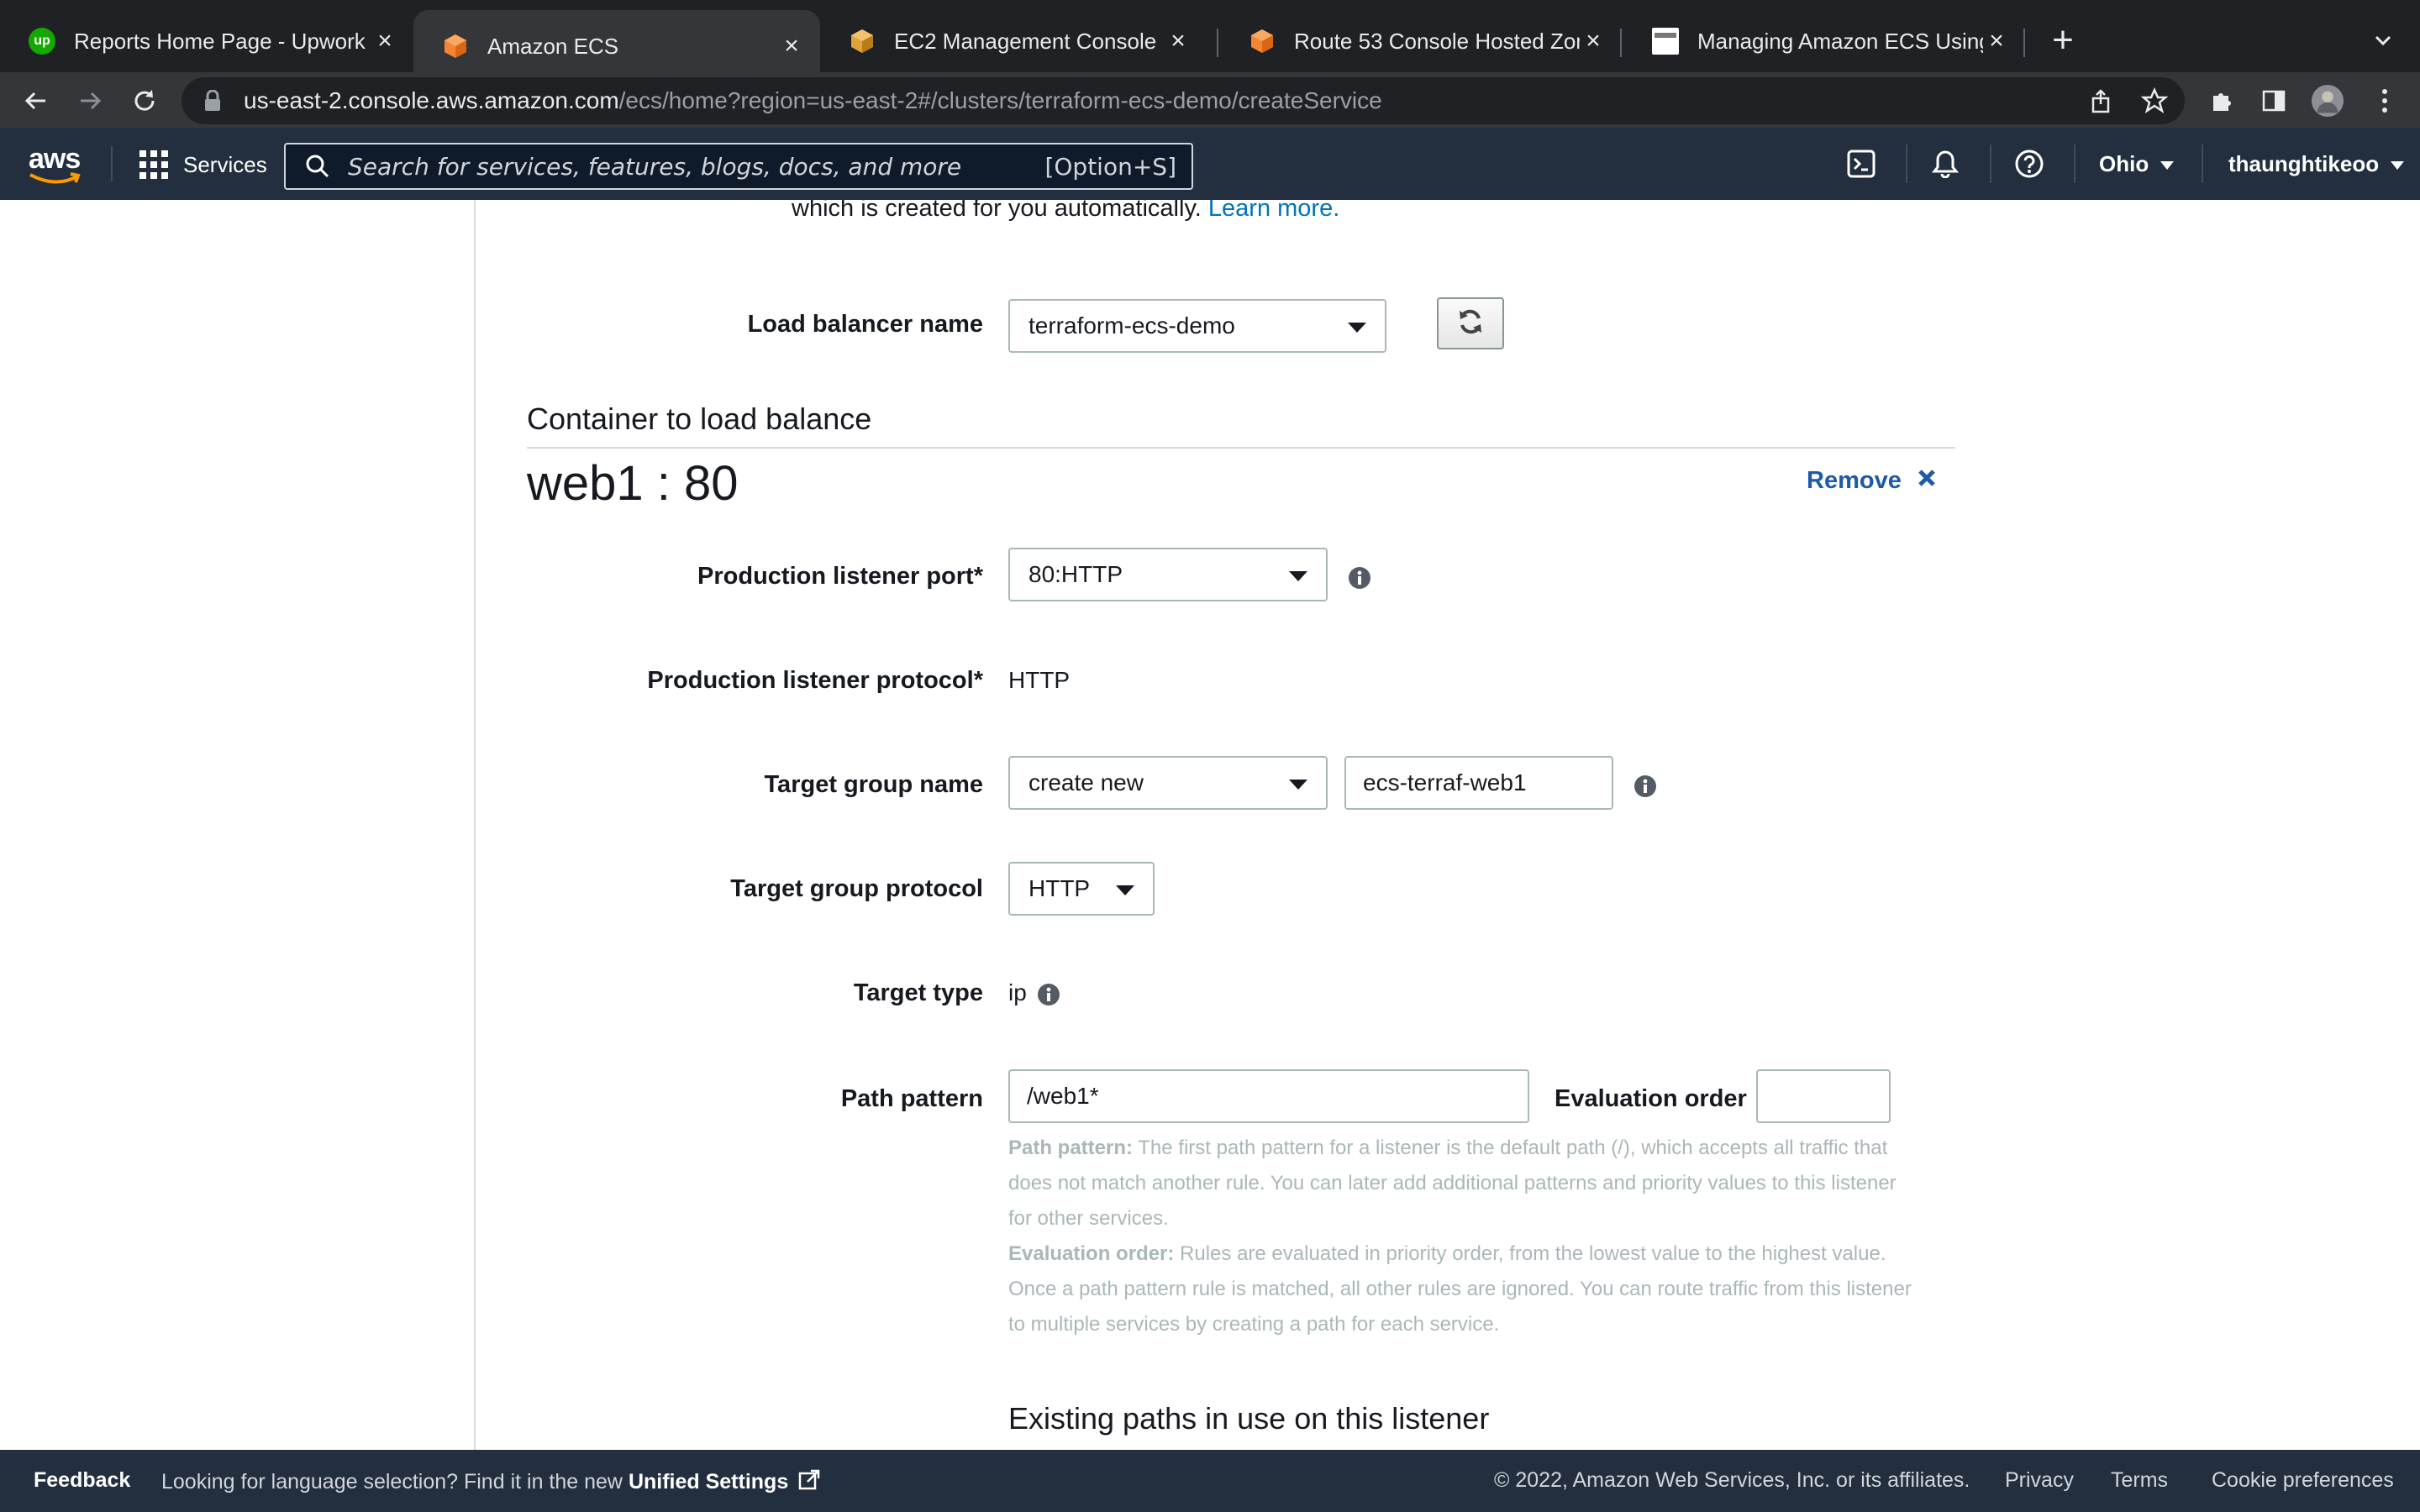  What do you see at coordinates (874, 784) in the screenshot?
I see `target-group-name-label: Target group name` at bounding box center [874, 784].